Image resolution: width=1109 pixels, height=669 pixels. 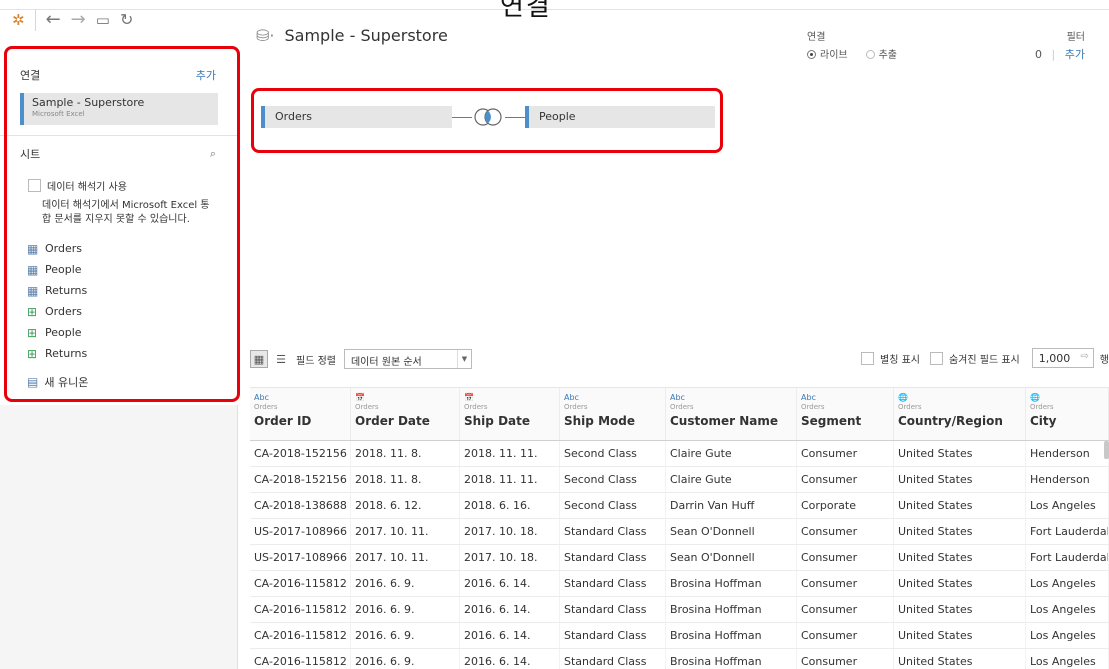 I want to click on sort-dropdown: 데이터 원본 순서 ▼, so click(x=407, y=359).